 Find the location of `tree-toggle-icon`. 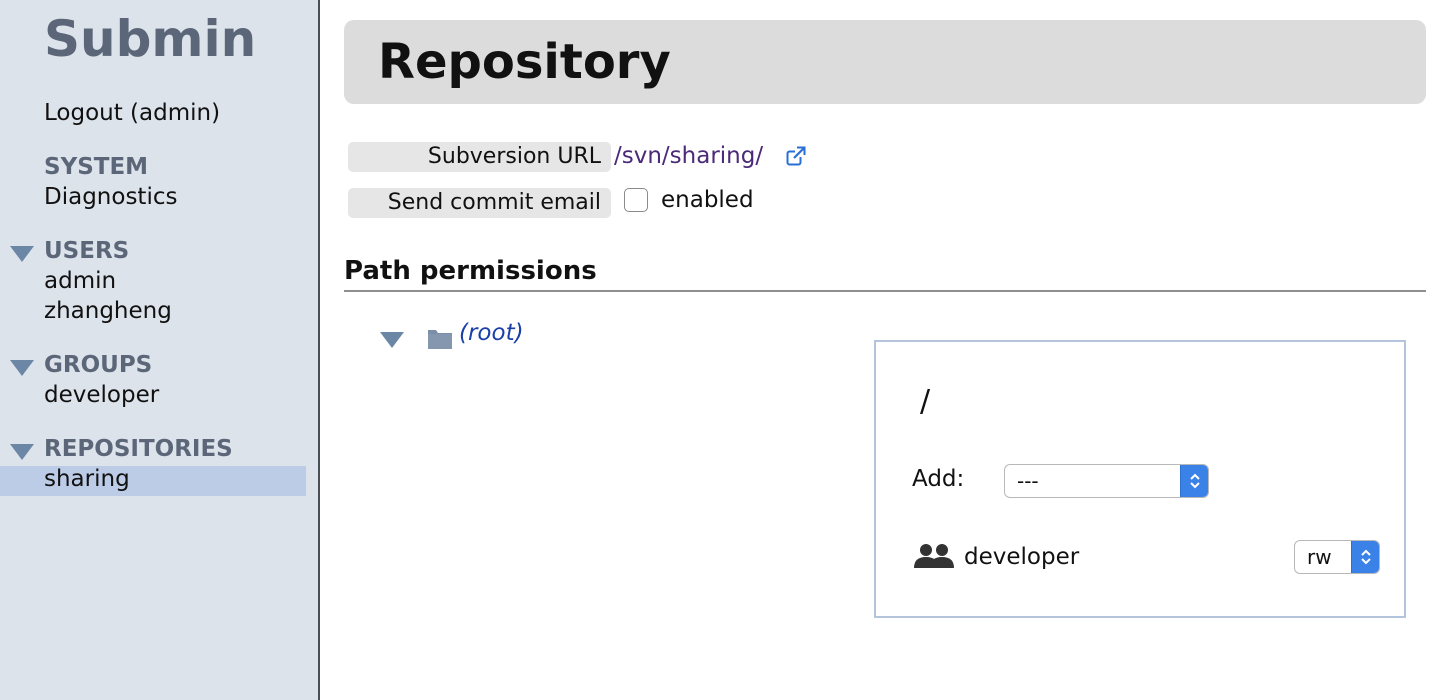

tree-toggle-icon is located at coordinates (392, 340).